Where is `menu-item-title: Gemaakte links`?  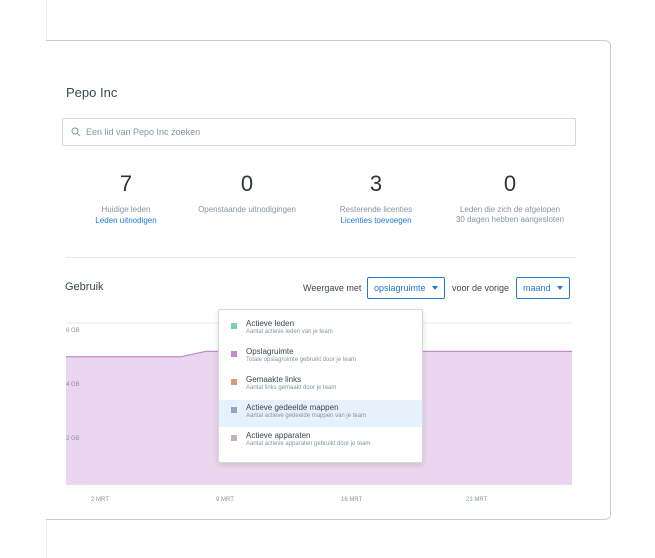
menu-item-title: Gemaakte links is located at coordinates (274, 379).